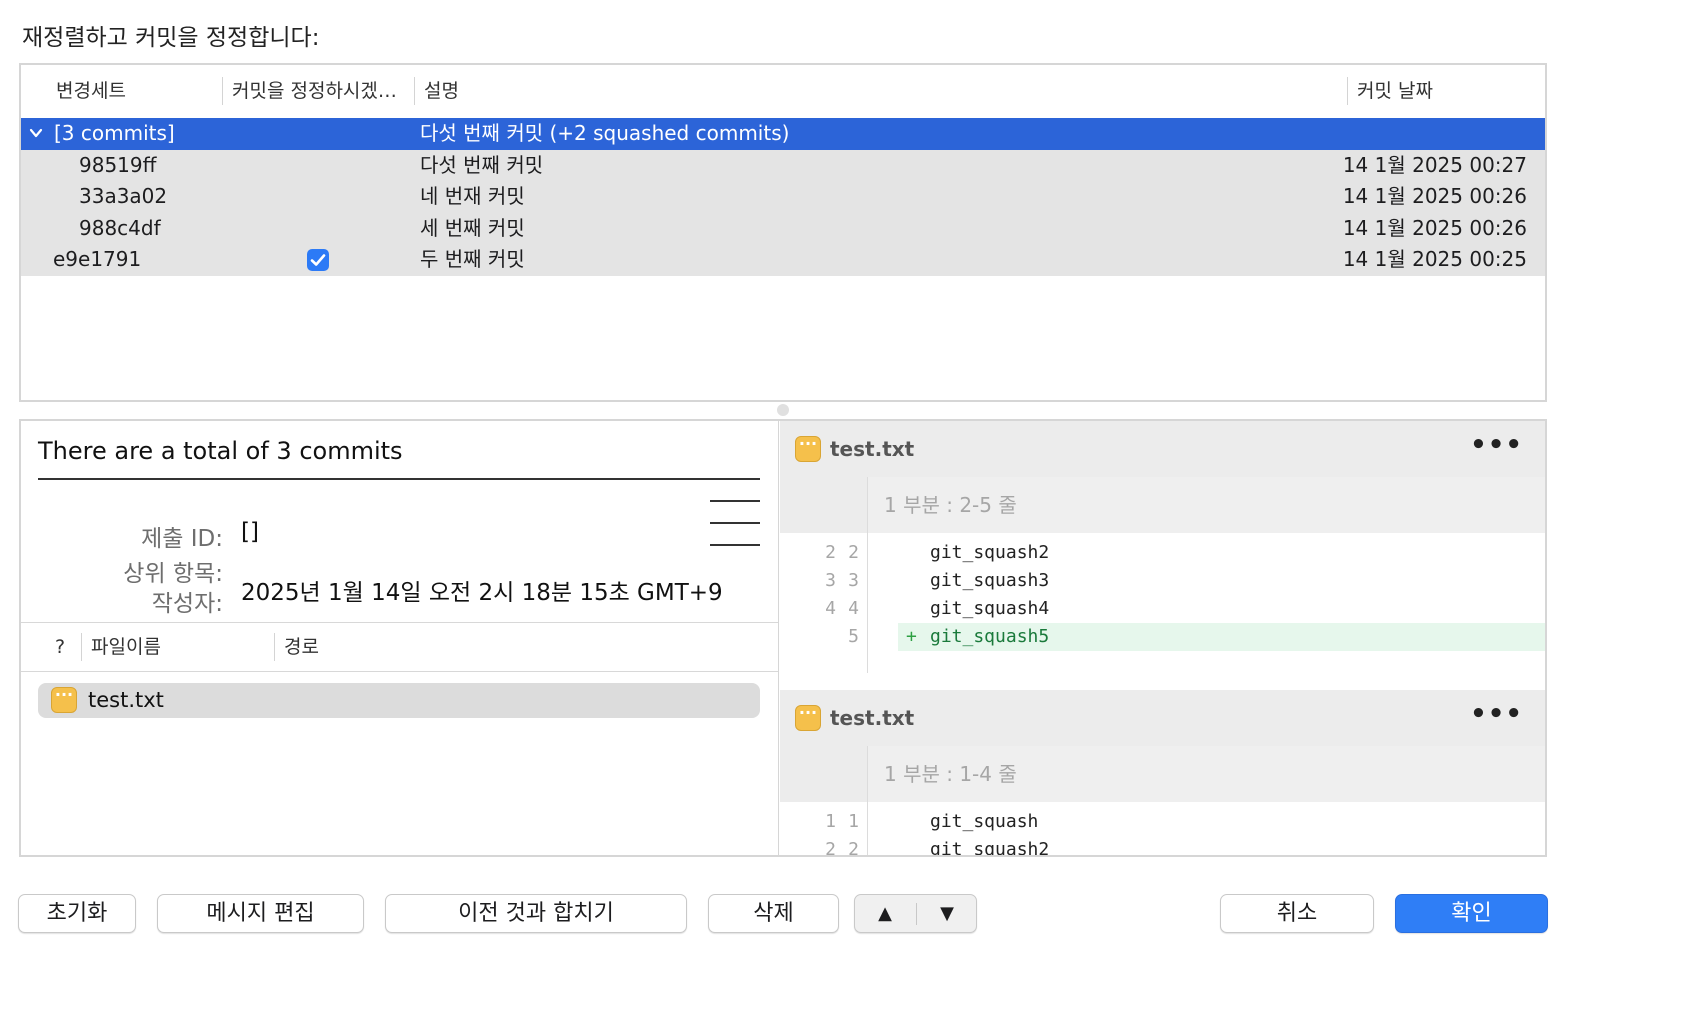 The width and height of the screenshot is (1690, 1036). What do you see at coordinates (260, 913) in the screenshot?
I see `edit-message-button: 메시지 편집` at bounding box center [260, 913].